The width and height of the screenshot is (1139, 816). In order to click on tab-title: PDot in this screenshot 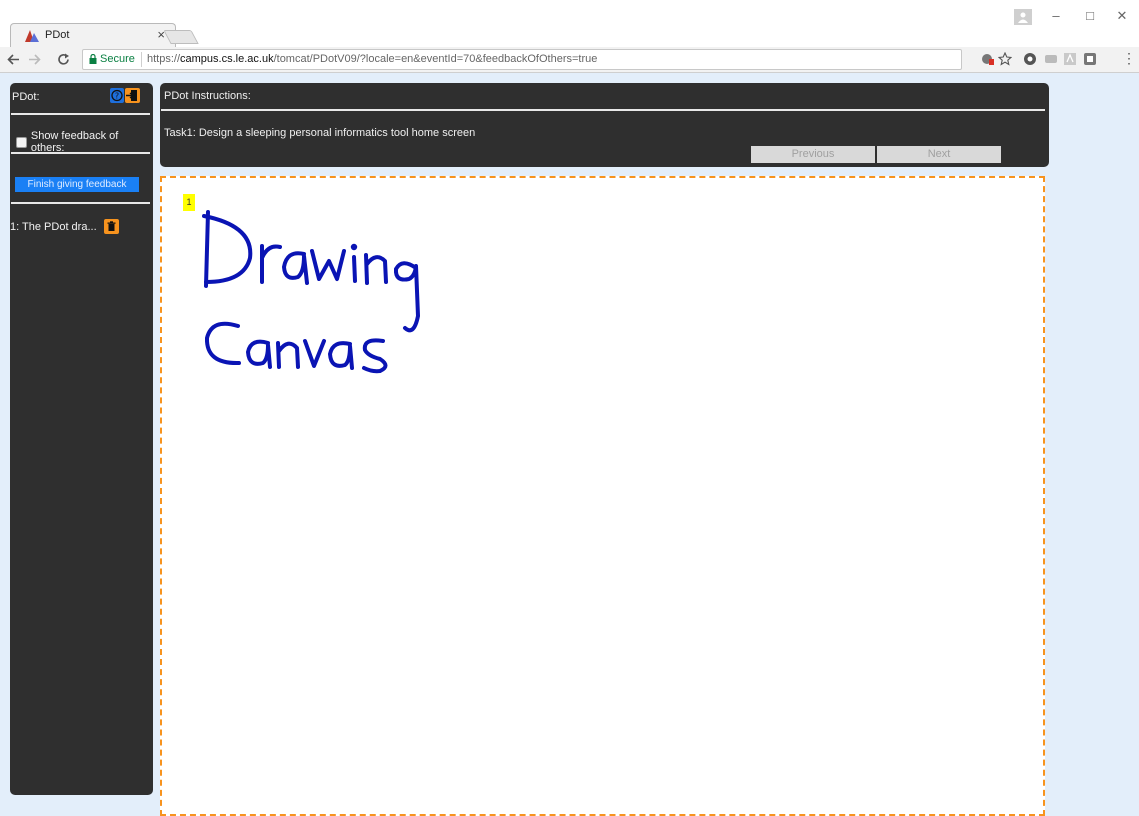, I will do `click(57, 35)`.